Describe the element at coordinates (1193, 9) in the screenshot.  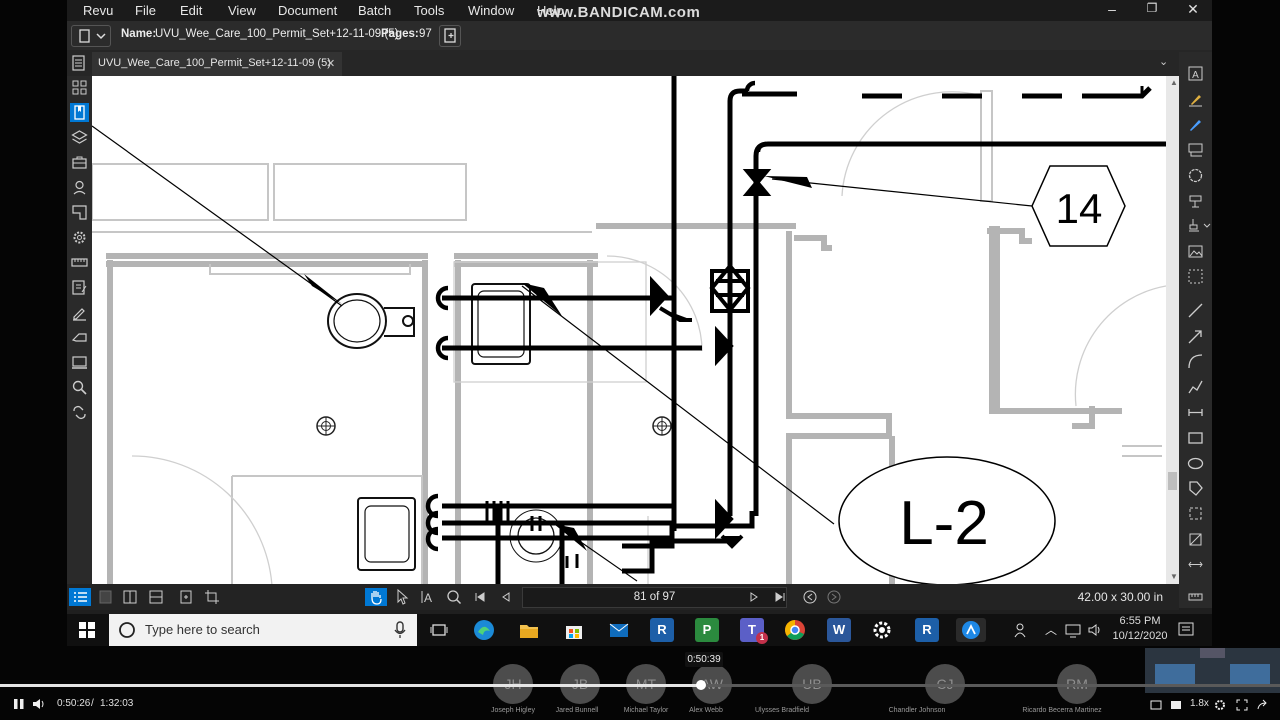
I see `close-window-button: ✕` at that location.